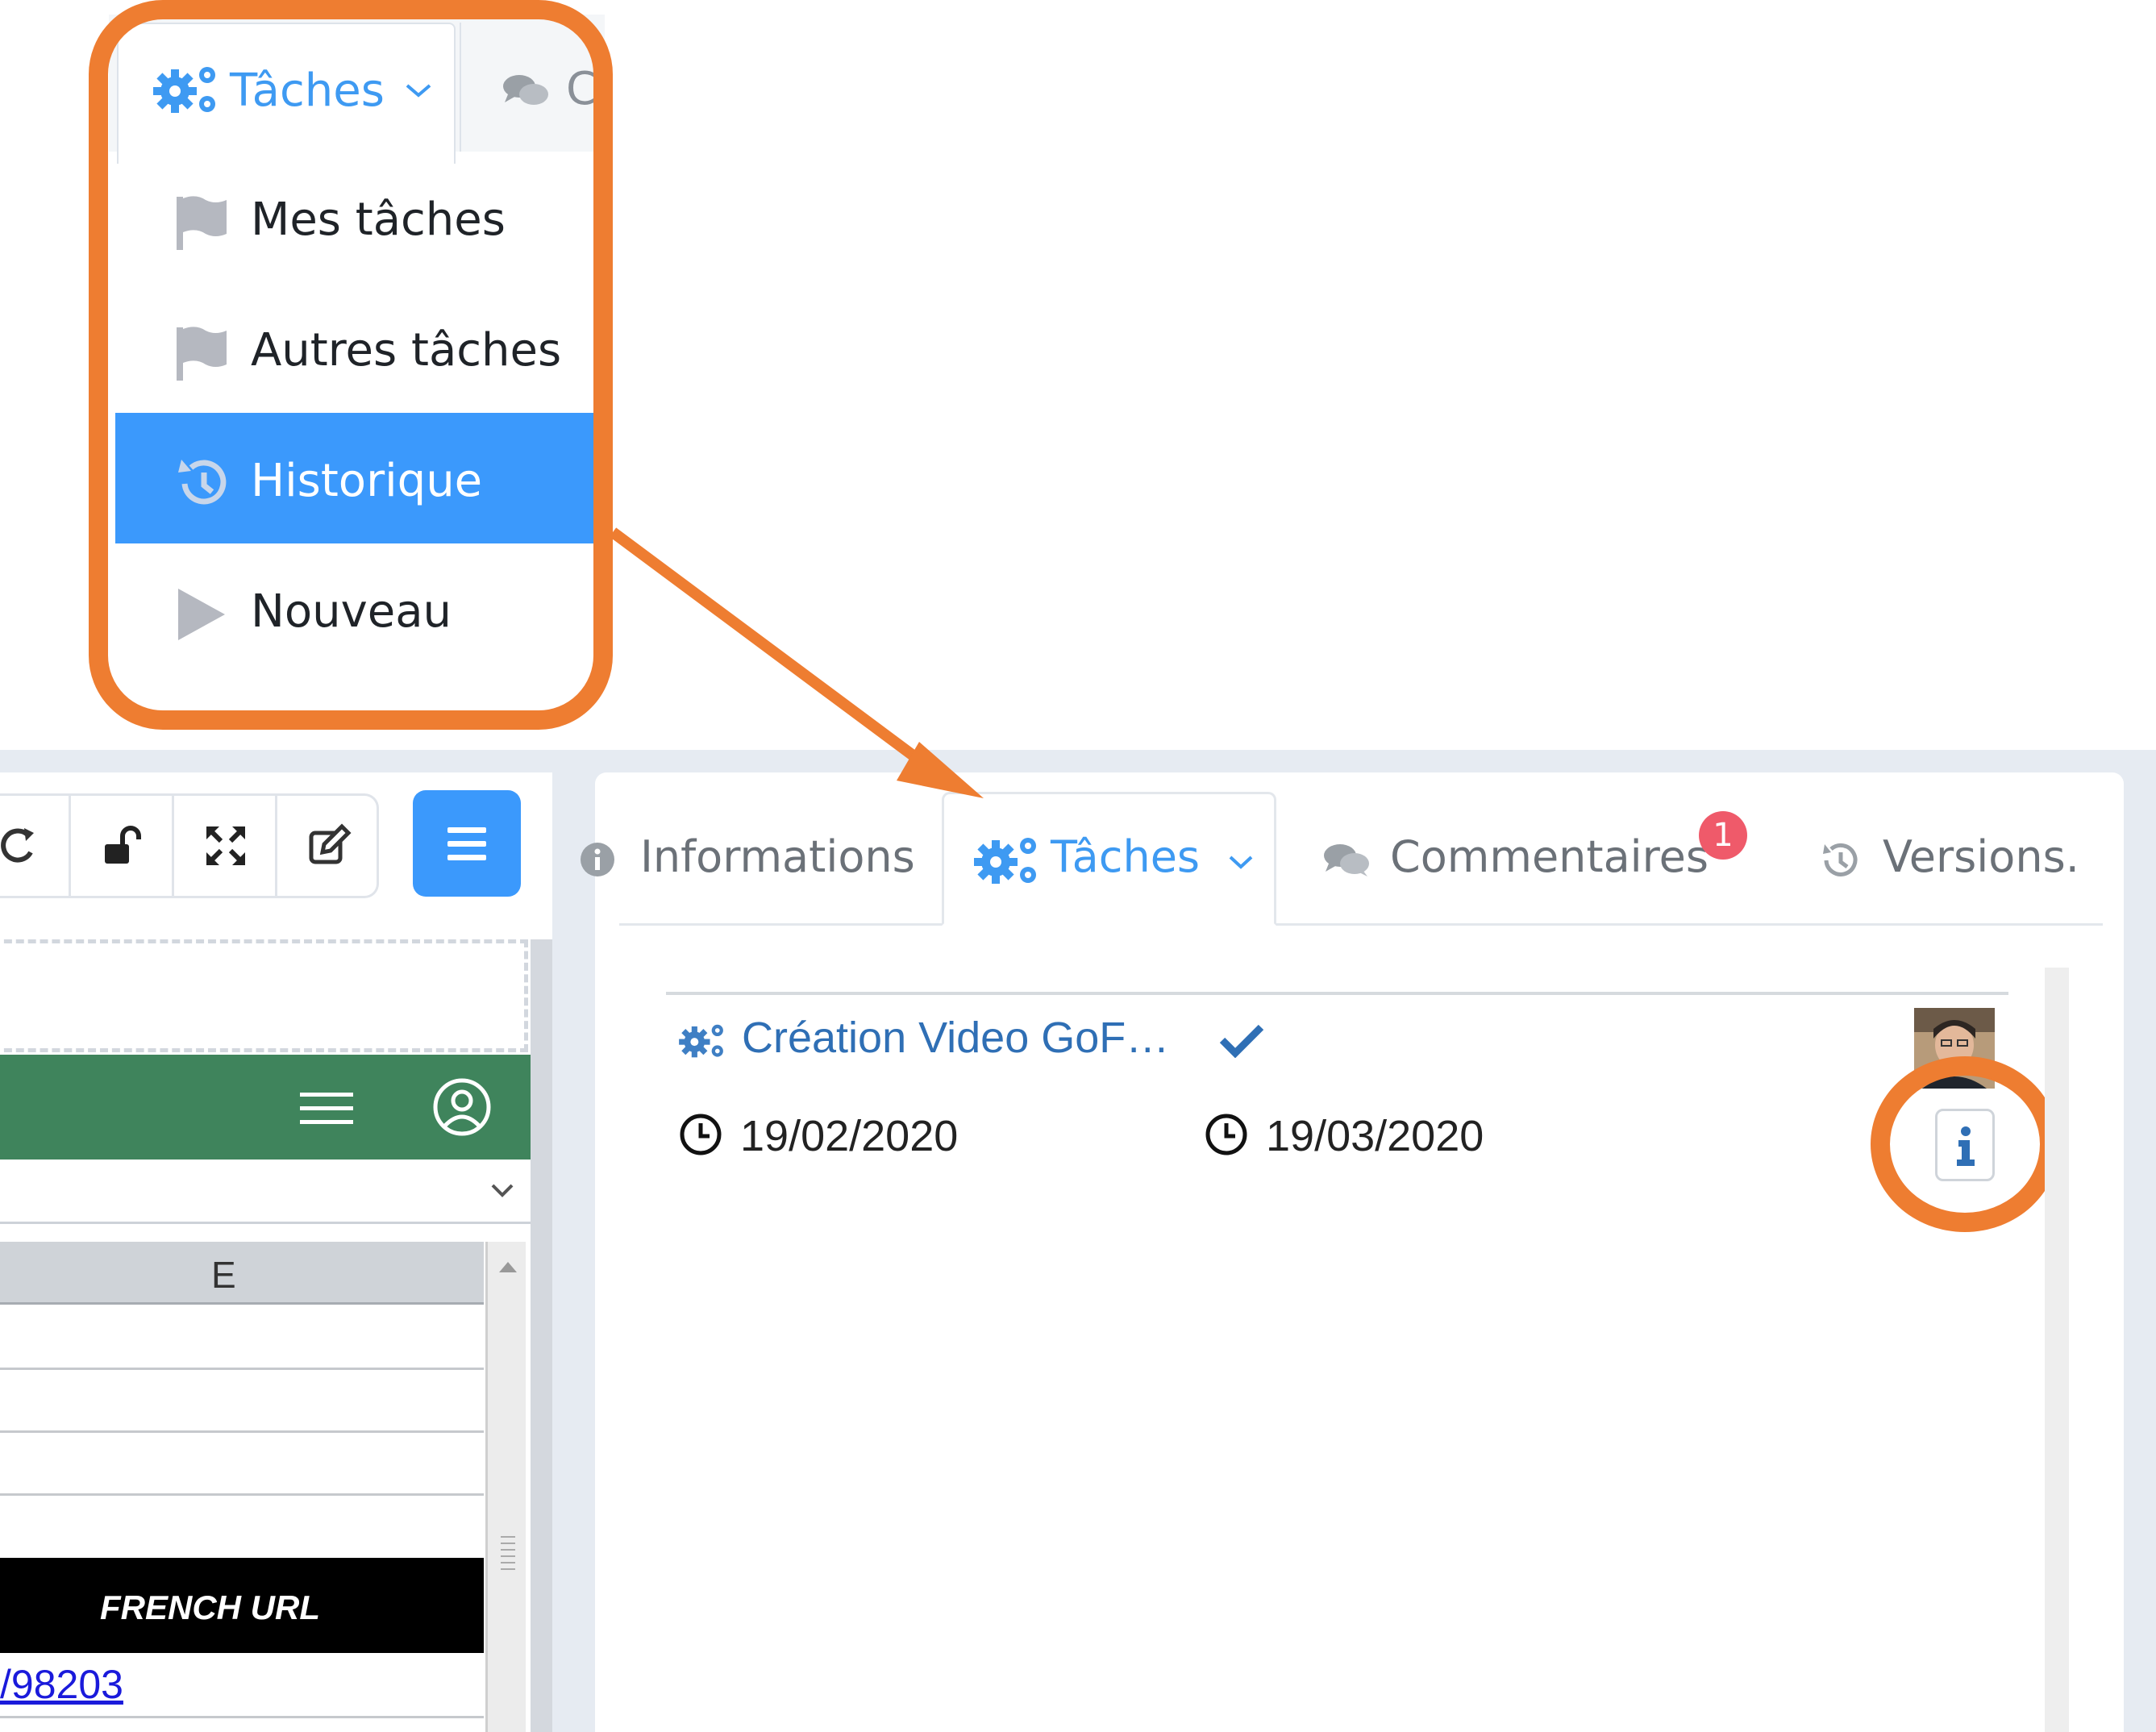  I want to click on scroll-up-icon, so click(507, 1266).